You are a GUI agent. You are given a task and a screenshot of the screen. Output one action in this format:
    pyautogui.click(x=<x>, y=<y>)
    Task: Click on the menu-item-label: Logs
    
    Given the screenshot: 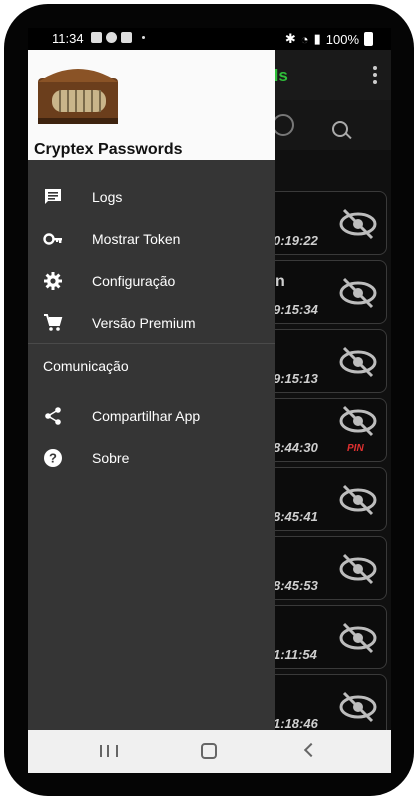 What is the action you would take?
    pyautogui.click(x=107, y=197)
    